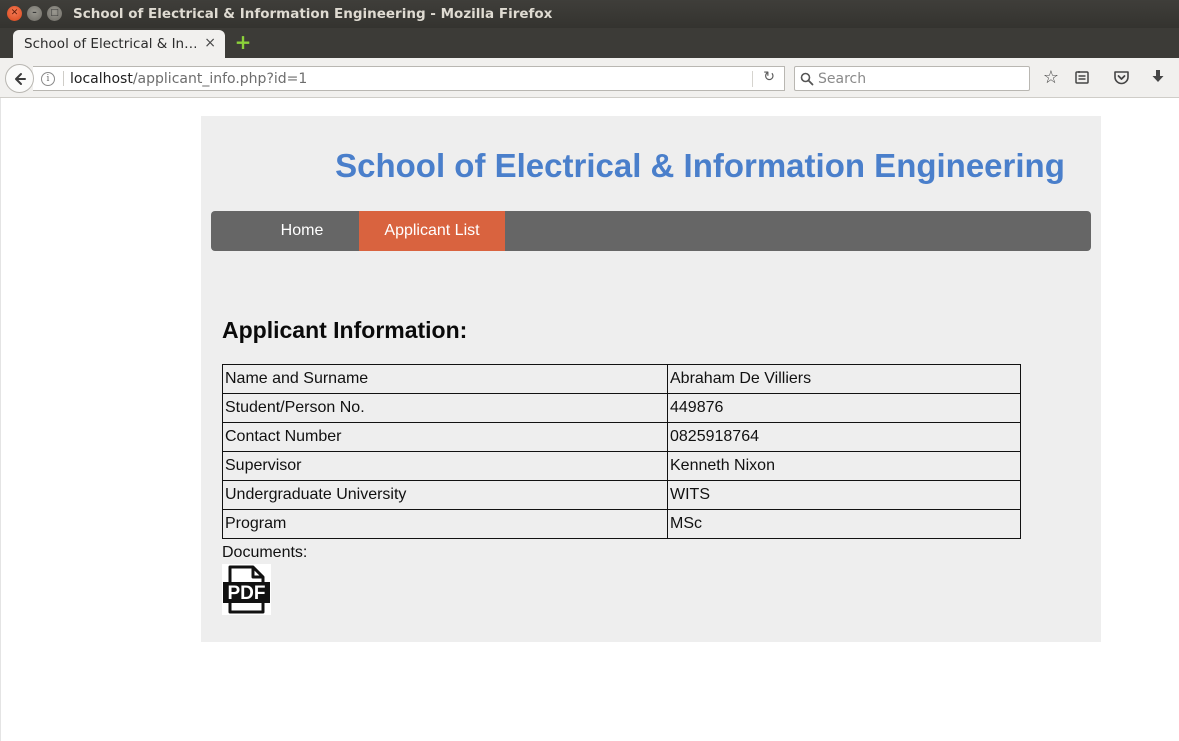  What do you see at coordinates (445, 524) in the screenshot?
I see `field-name-cell: Program` at bounding box center [445, 524].